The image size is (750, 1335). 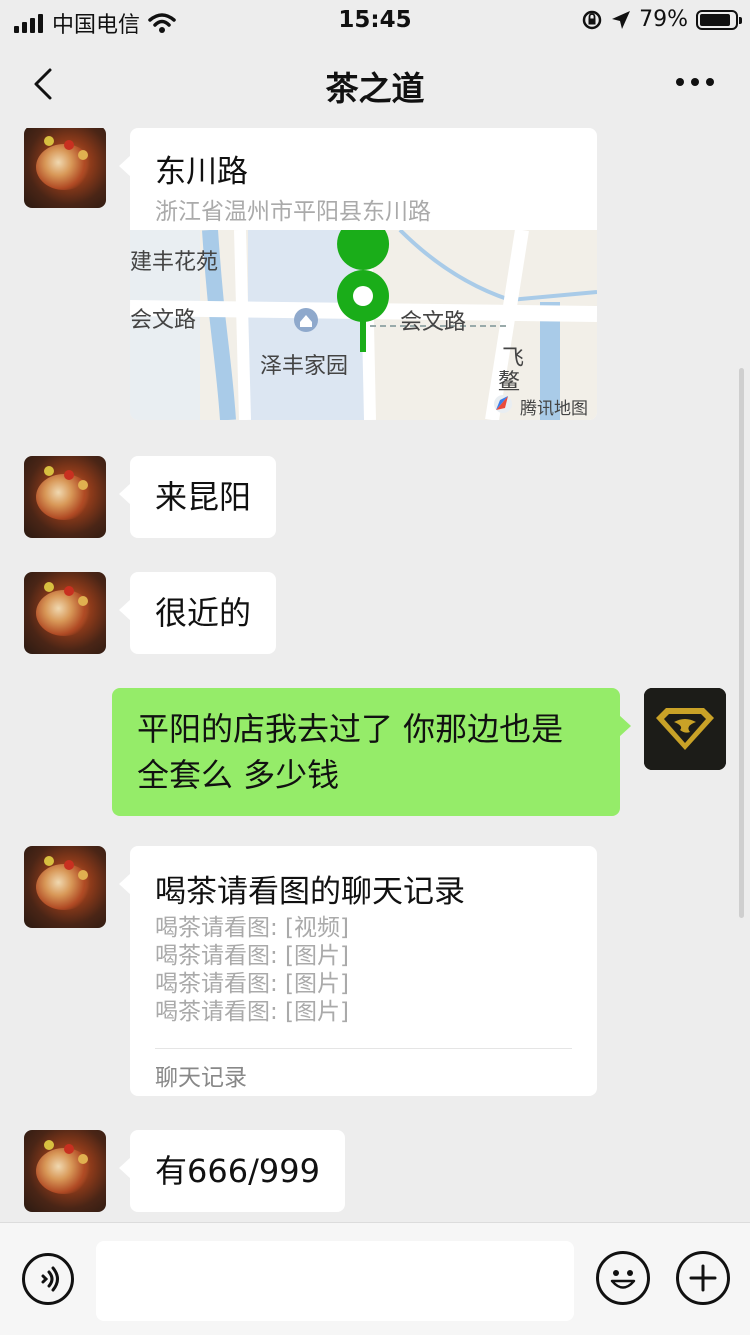 What do you see at coordinates (363, 325) in the screenshot?
I see `map-preview: 建丰花苑 会文路 会文路 泽丰家园 飞 鳌 腾讯地图` at bounding box center [363, 325].